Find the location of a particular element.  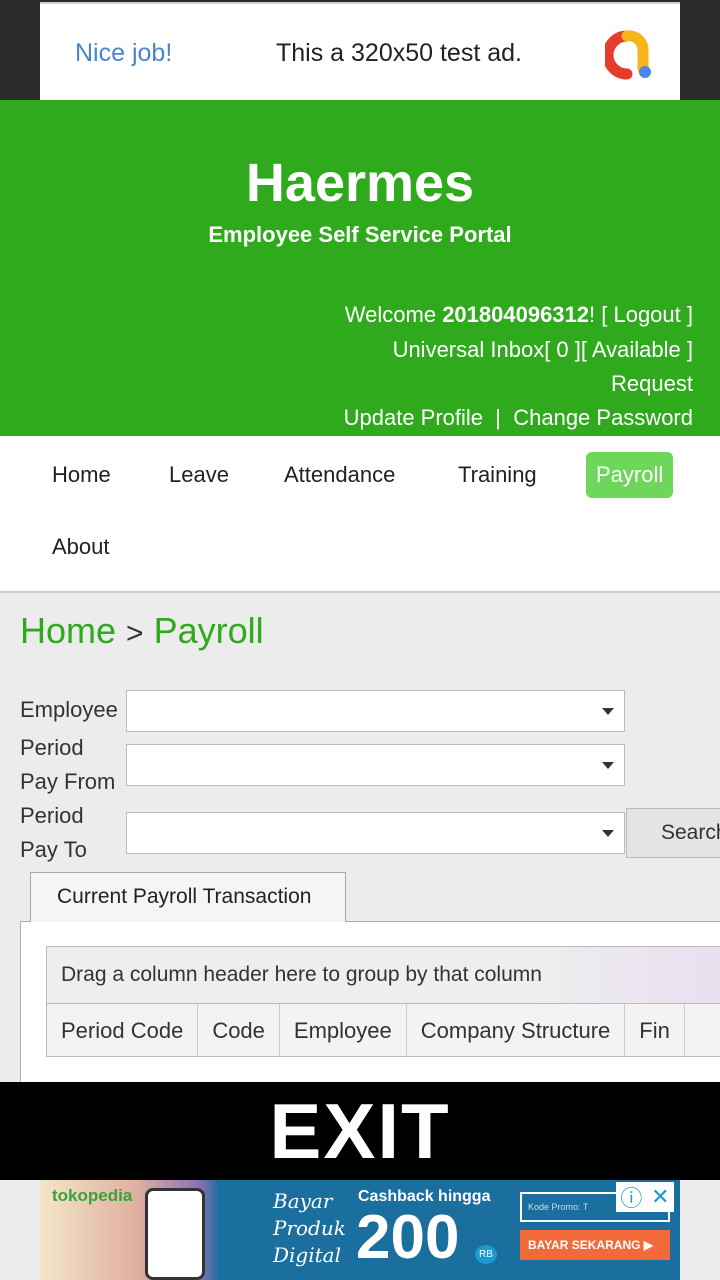

ad-headline: Nice job! is located at coordinates (124, 53).